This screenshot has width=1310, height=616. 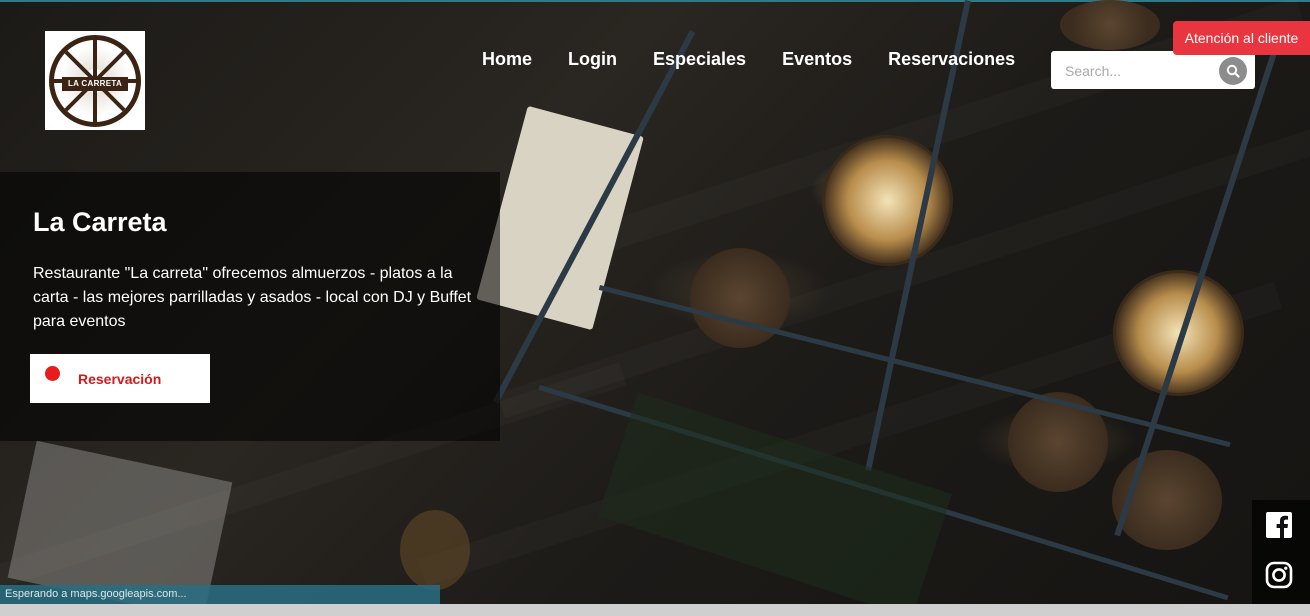 I want to click on social-links, so click(x=1281, y=558).